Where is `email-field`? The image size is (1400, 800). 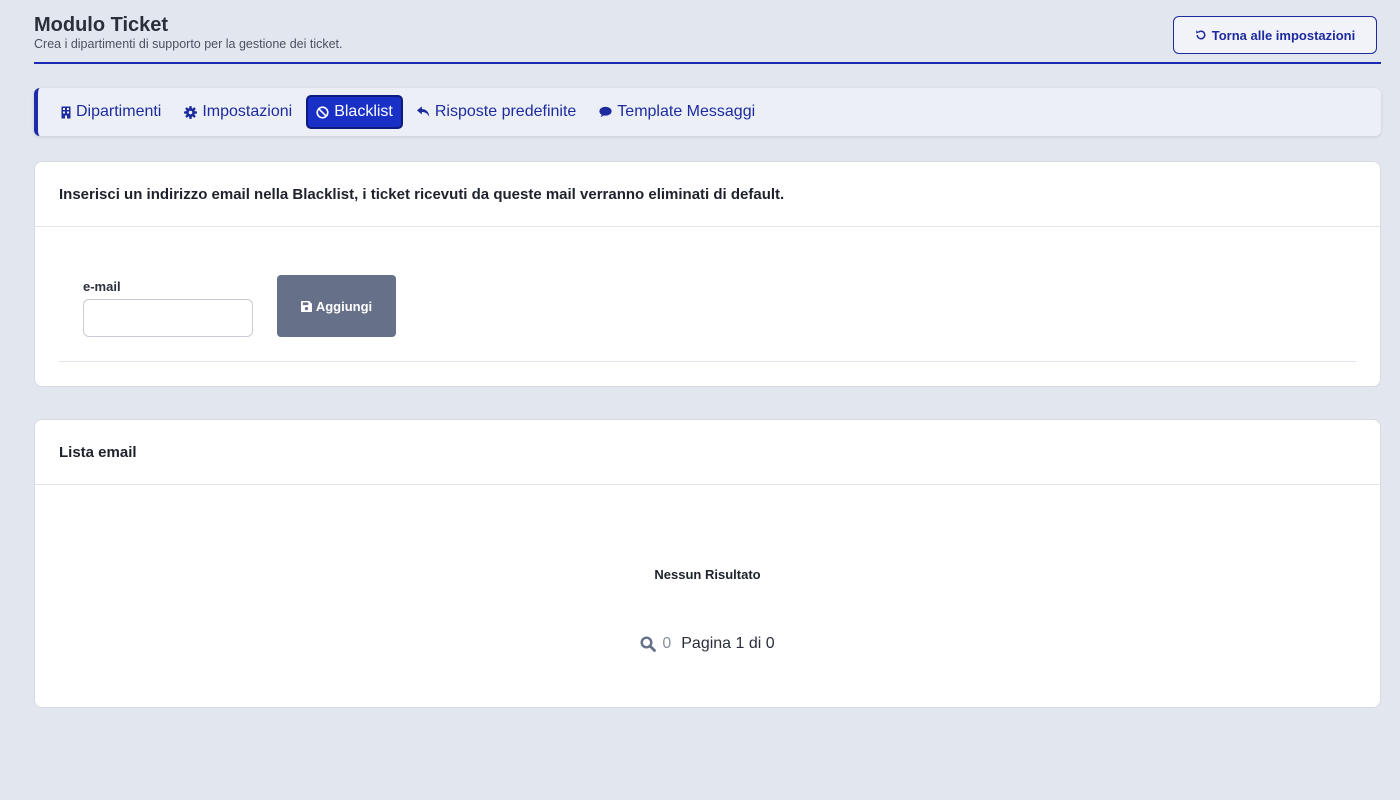
email-field is located at coordinates (168, 318).